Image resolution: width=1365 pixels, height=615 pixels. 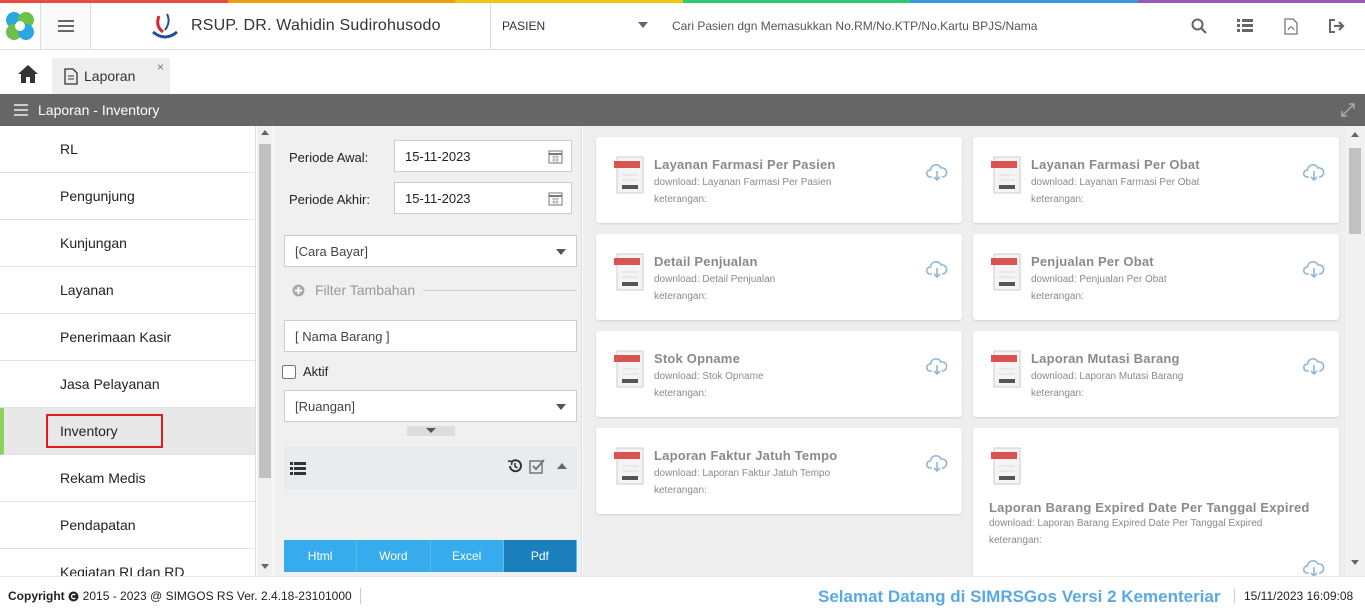 What do you see at coordinates (1156, 180) in the screenshot?
I see `report-card: Layanan Farmasi Per Obat download` at bounding box center [1156, 180].